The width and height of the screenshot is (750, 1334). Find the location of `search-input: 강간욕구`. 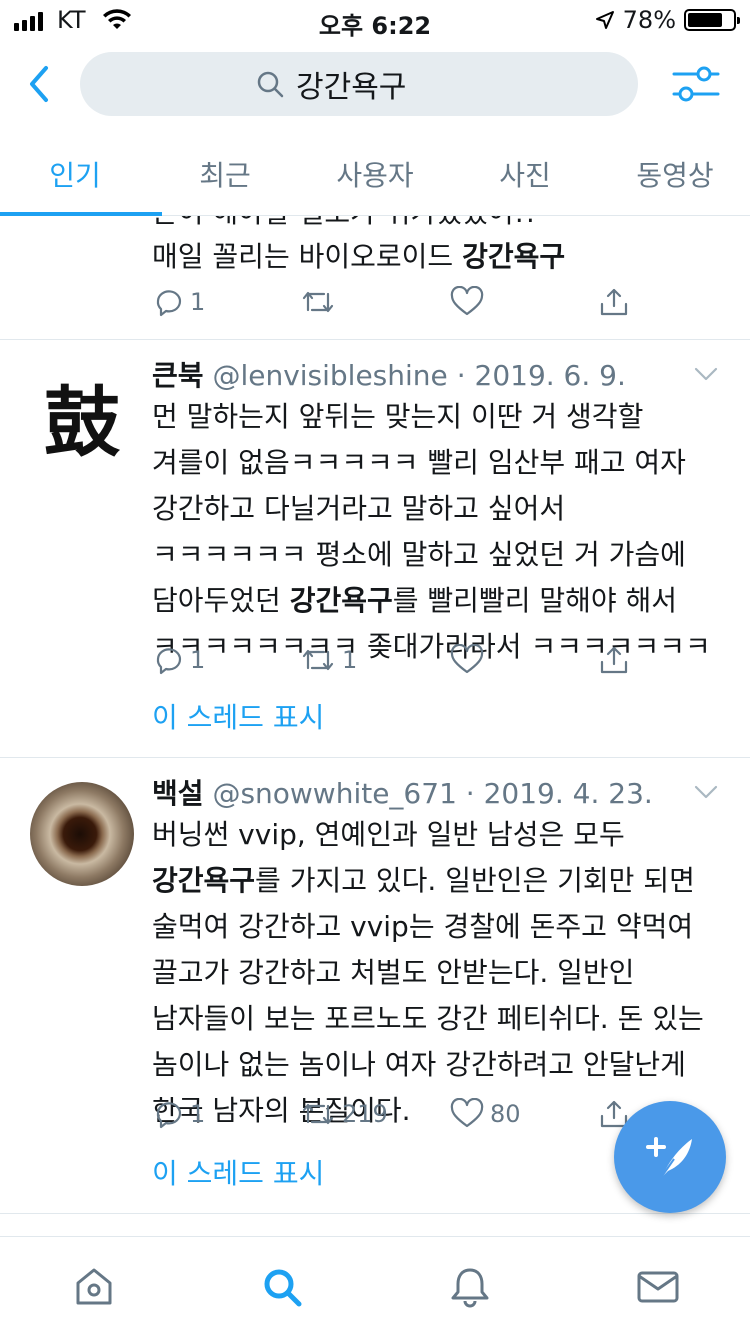

search-input: 강간욕구 is located at coordinates (359, 84).